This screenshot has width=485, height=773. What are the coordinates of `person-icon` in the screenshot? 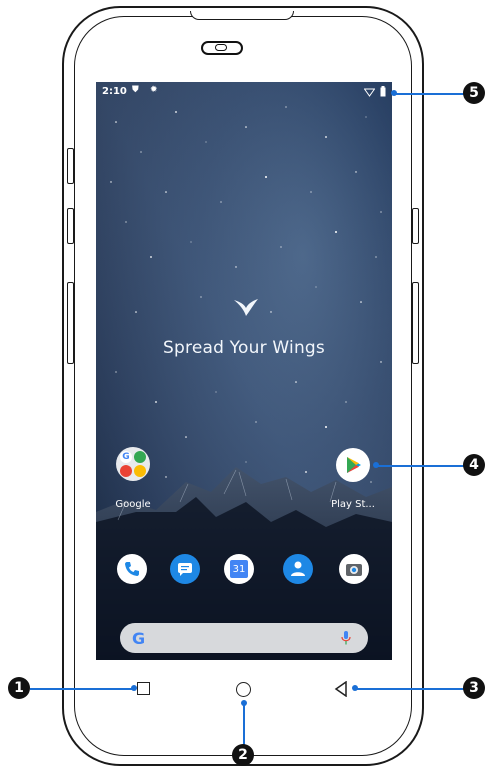 It's located at (298, 568).